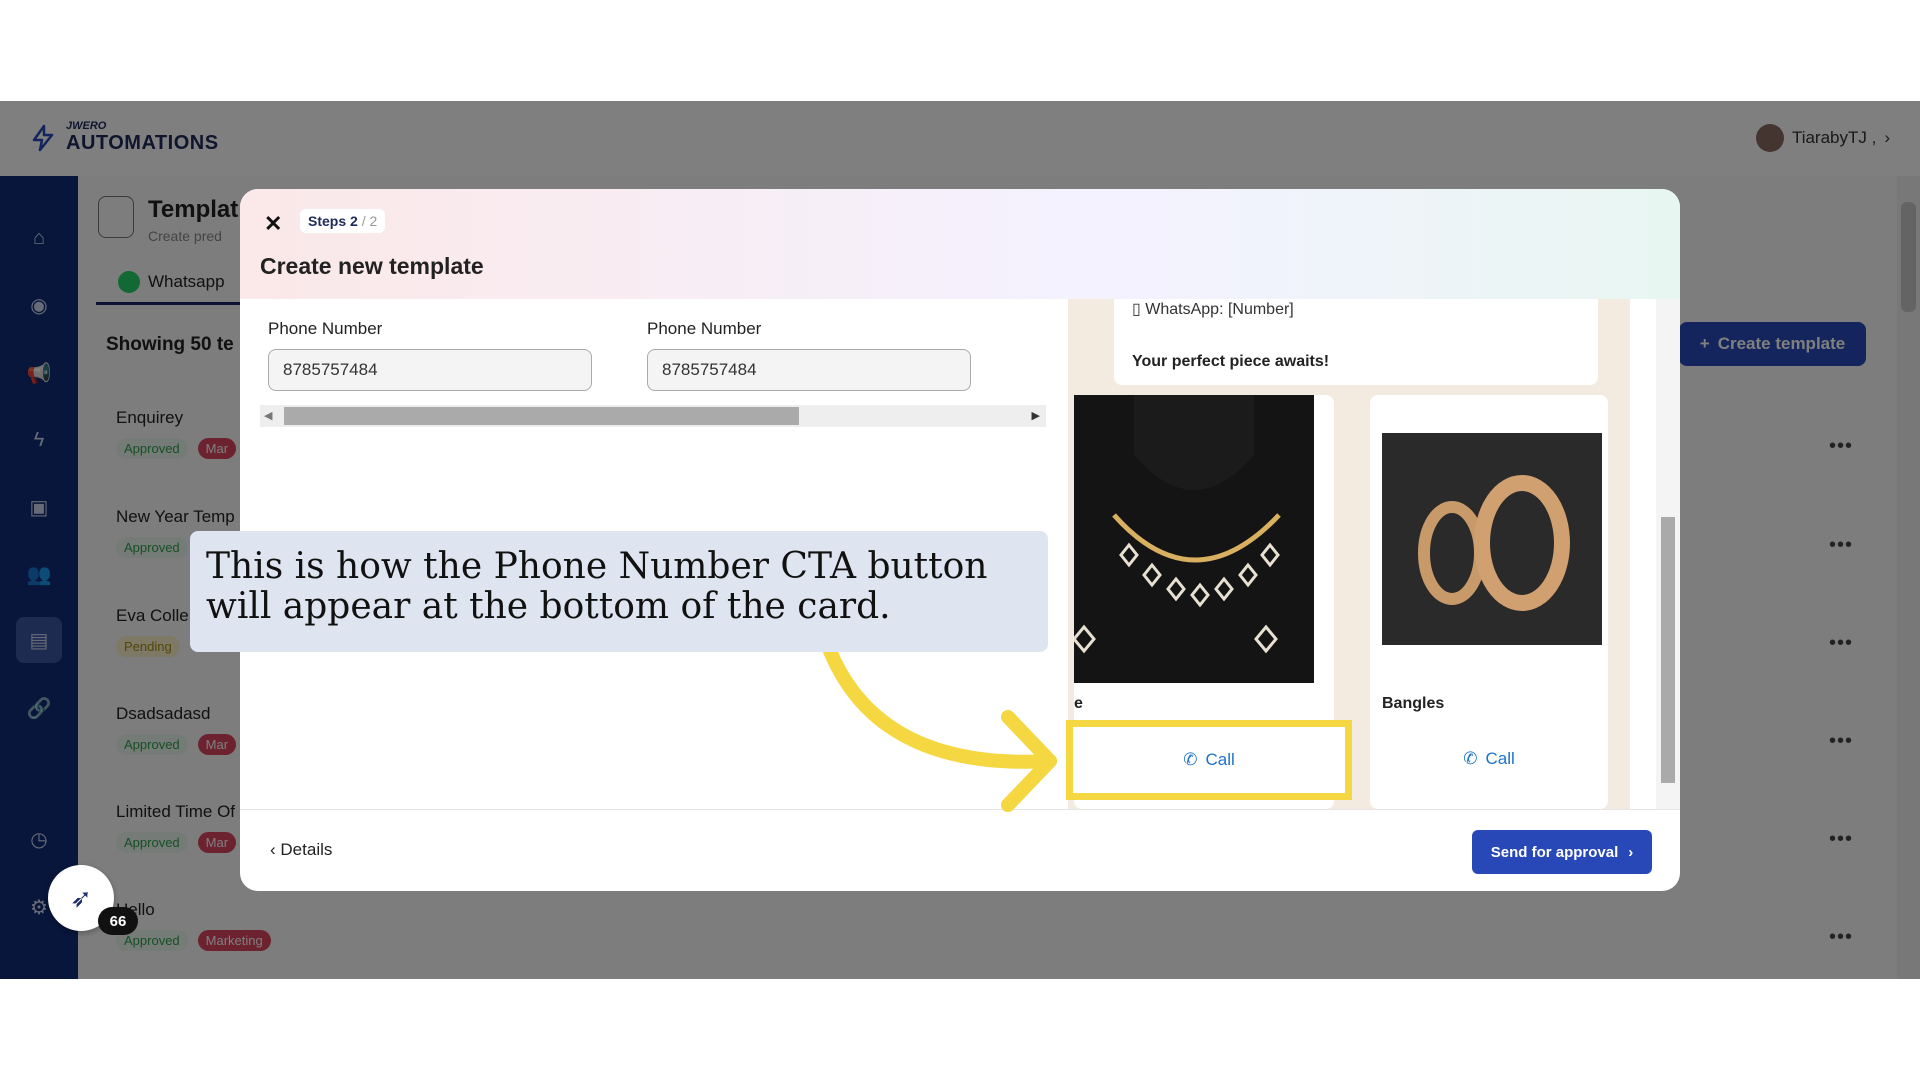  I want to click on message-wa-text: WhatsApp: [Number], so click(1219, 309).